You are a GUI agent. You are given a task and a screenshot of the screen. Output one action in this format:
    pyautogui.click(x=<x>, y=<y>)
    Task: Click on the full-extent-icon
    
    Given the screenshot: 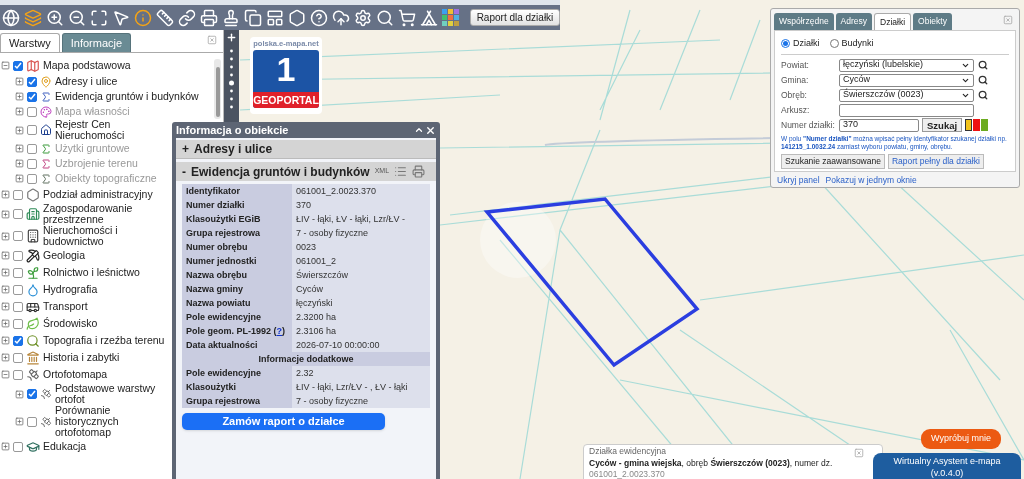 What is the action you would take?
    pyautogui.click(x=99, y=17)
    